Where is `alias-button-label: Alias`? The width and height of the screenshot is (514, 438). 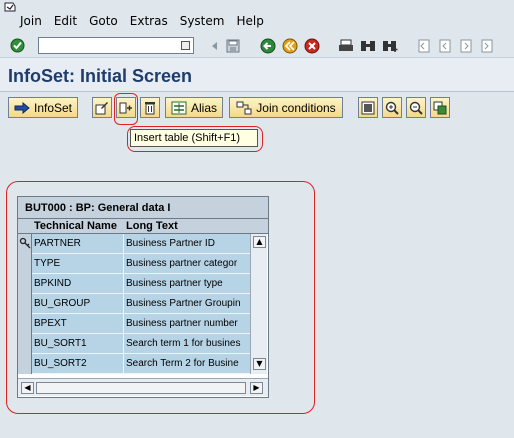 alias-button-label: Alias is located at coordinates (203, 107).